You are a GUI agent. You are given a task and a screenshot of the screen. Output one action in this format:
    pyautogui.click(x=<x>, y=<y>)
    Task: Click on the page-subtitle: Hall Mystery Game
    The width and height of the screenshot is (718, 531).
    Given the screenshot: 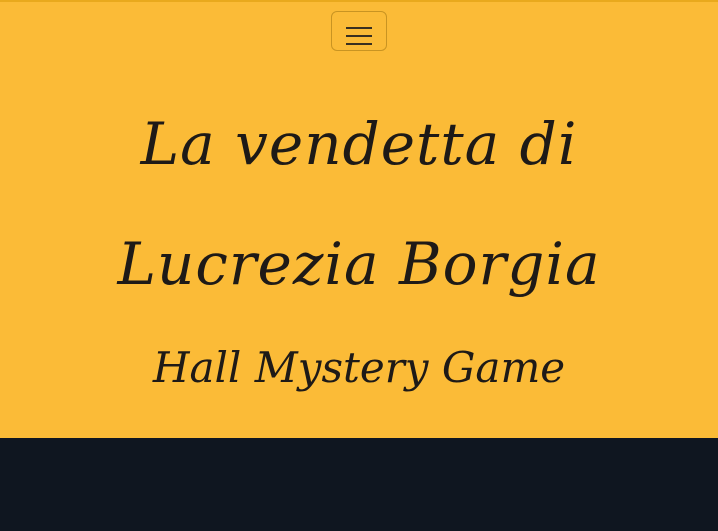 What is the action you would take?
    pyautogui.click(x=359, y=367)
    